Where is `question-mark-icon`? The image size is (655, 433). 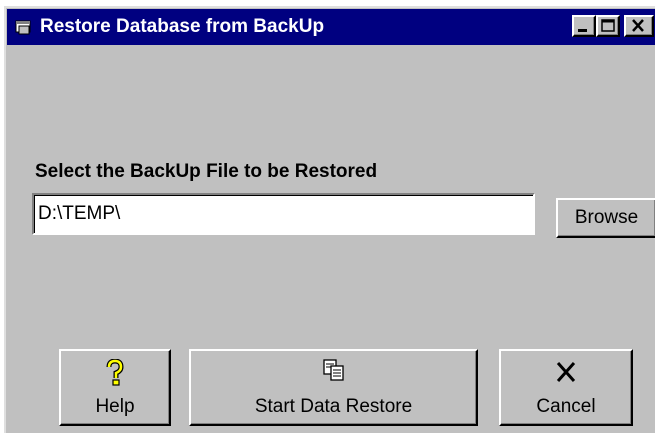
question-mark-icon is located at coordinates (115, 373).